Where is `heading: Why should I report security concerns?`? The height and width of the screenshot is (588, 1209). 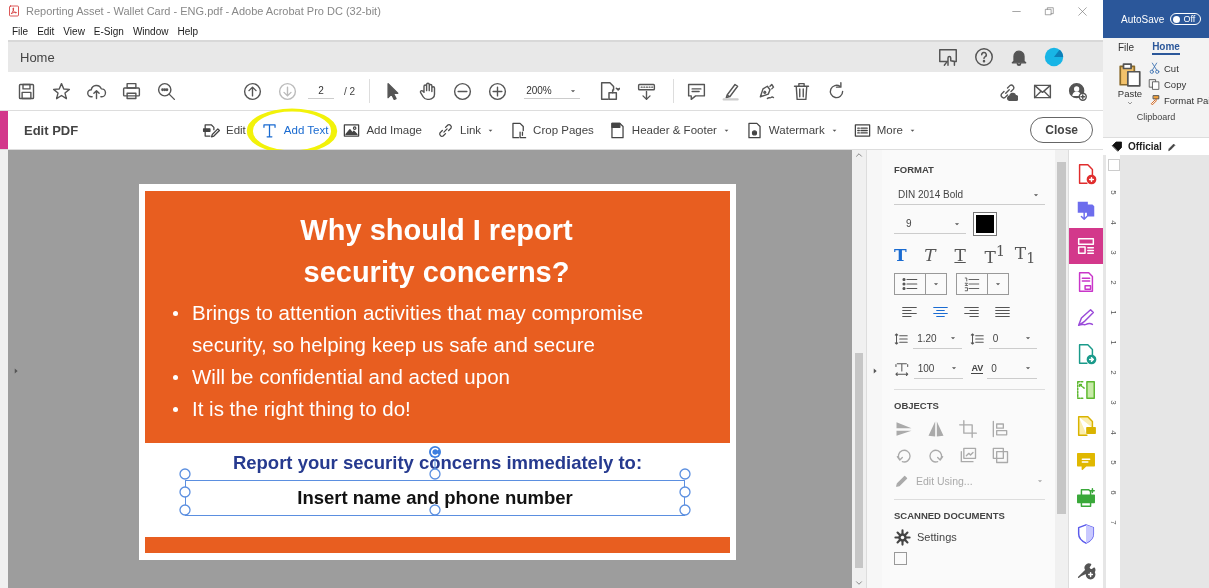
heading: Why should I report security concerns? is located at coordinates (436, 251).